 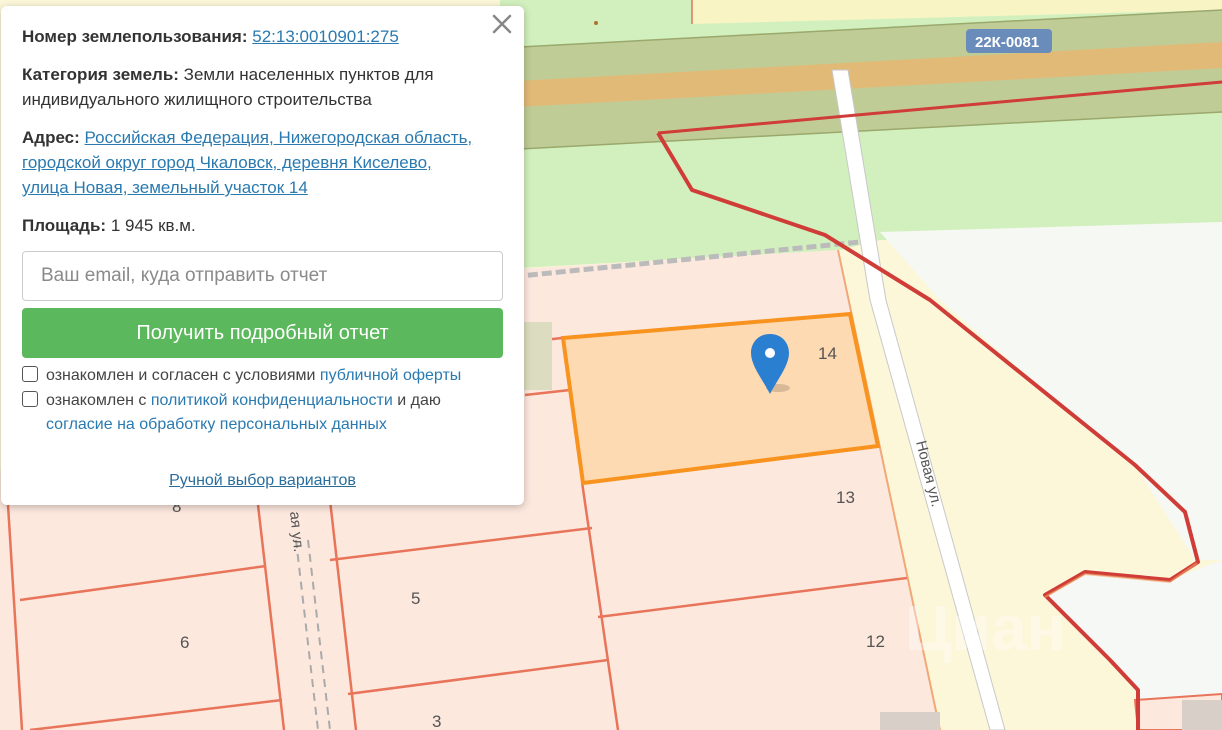 What do you see at coordinates (419, 400) in the screenshot?
I see `privacy-text-after: и даю` at bounding box center [419, 400].